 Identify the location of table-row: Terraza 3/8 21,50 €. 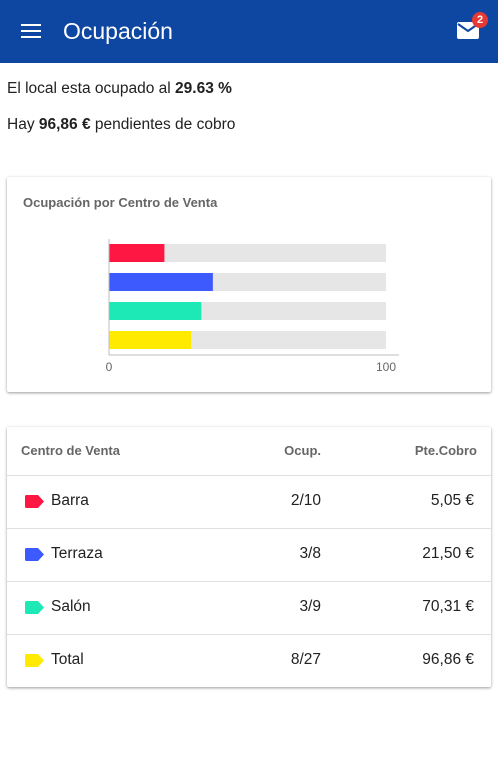
(249, 554).